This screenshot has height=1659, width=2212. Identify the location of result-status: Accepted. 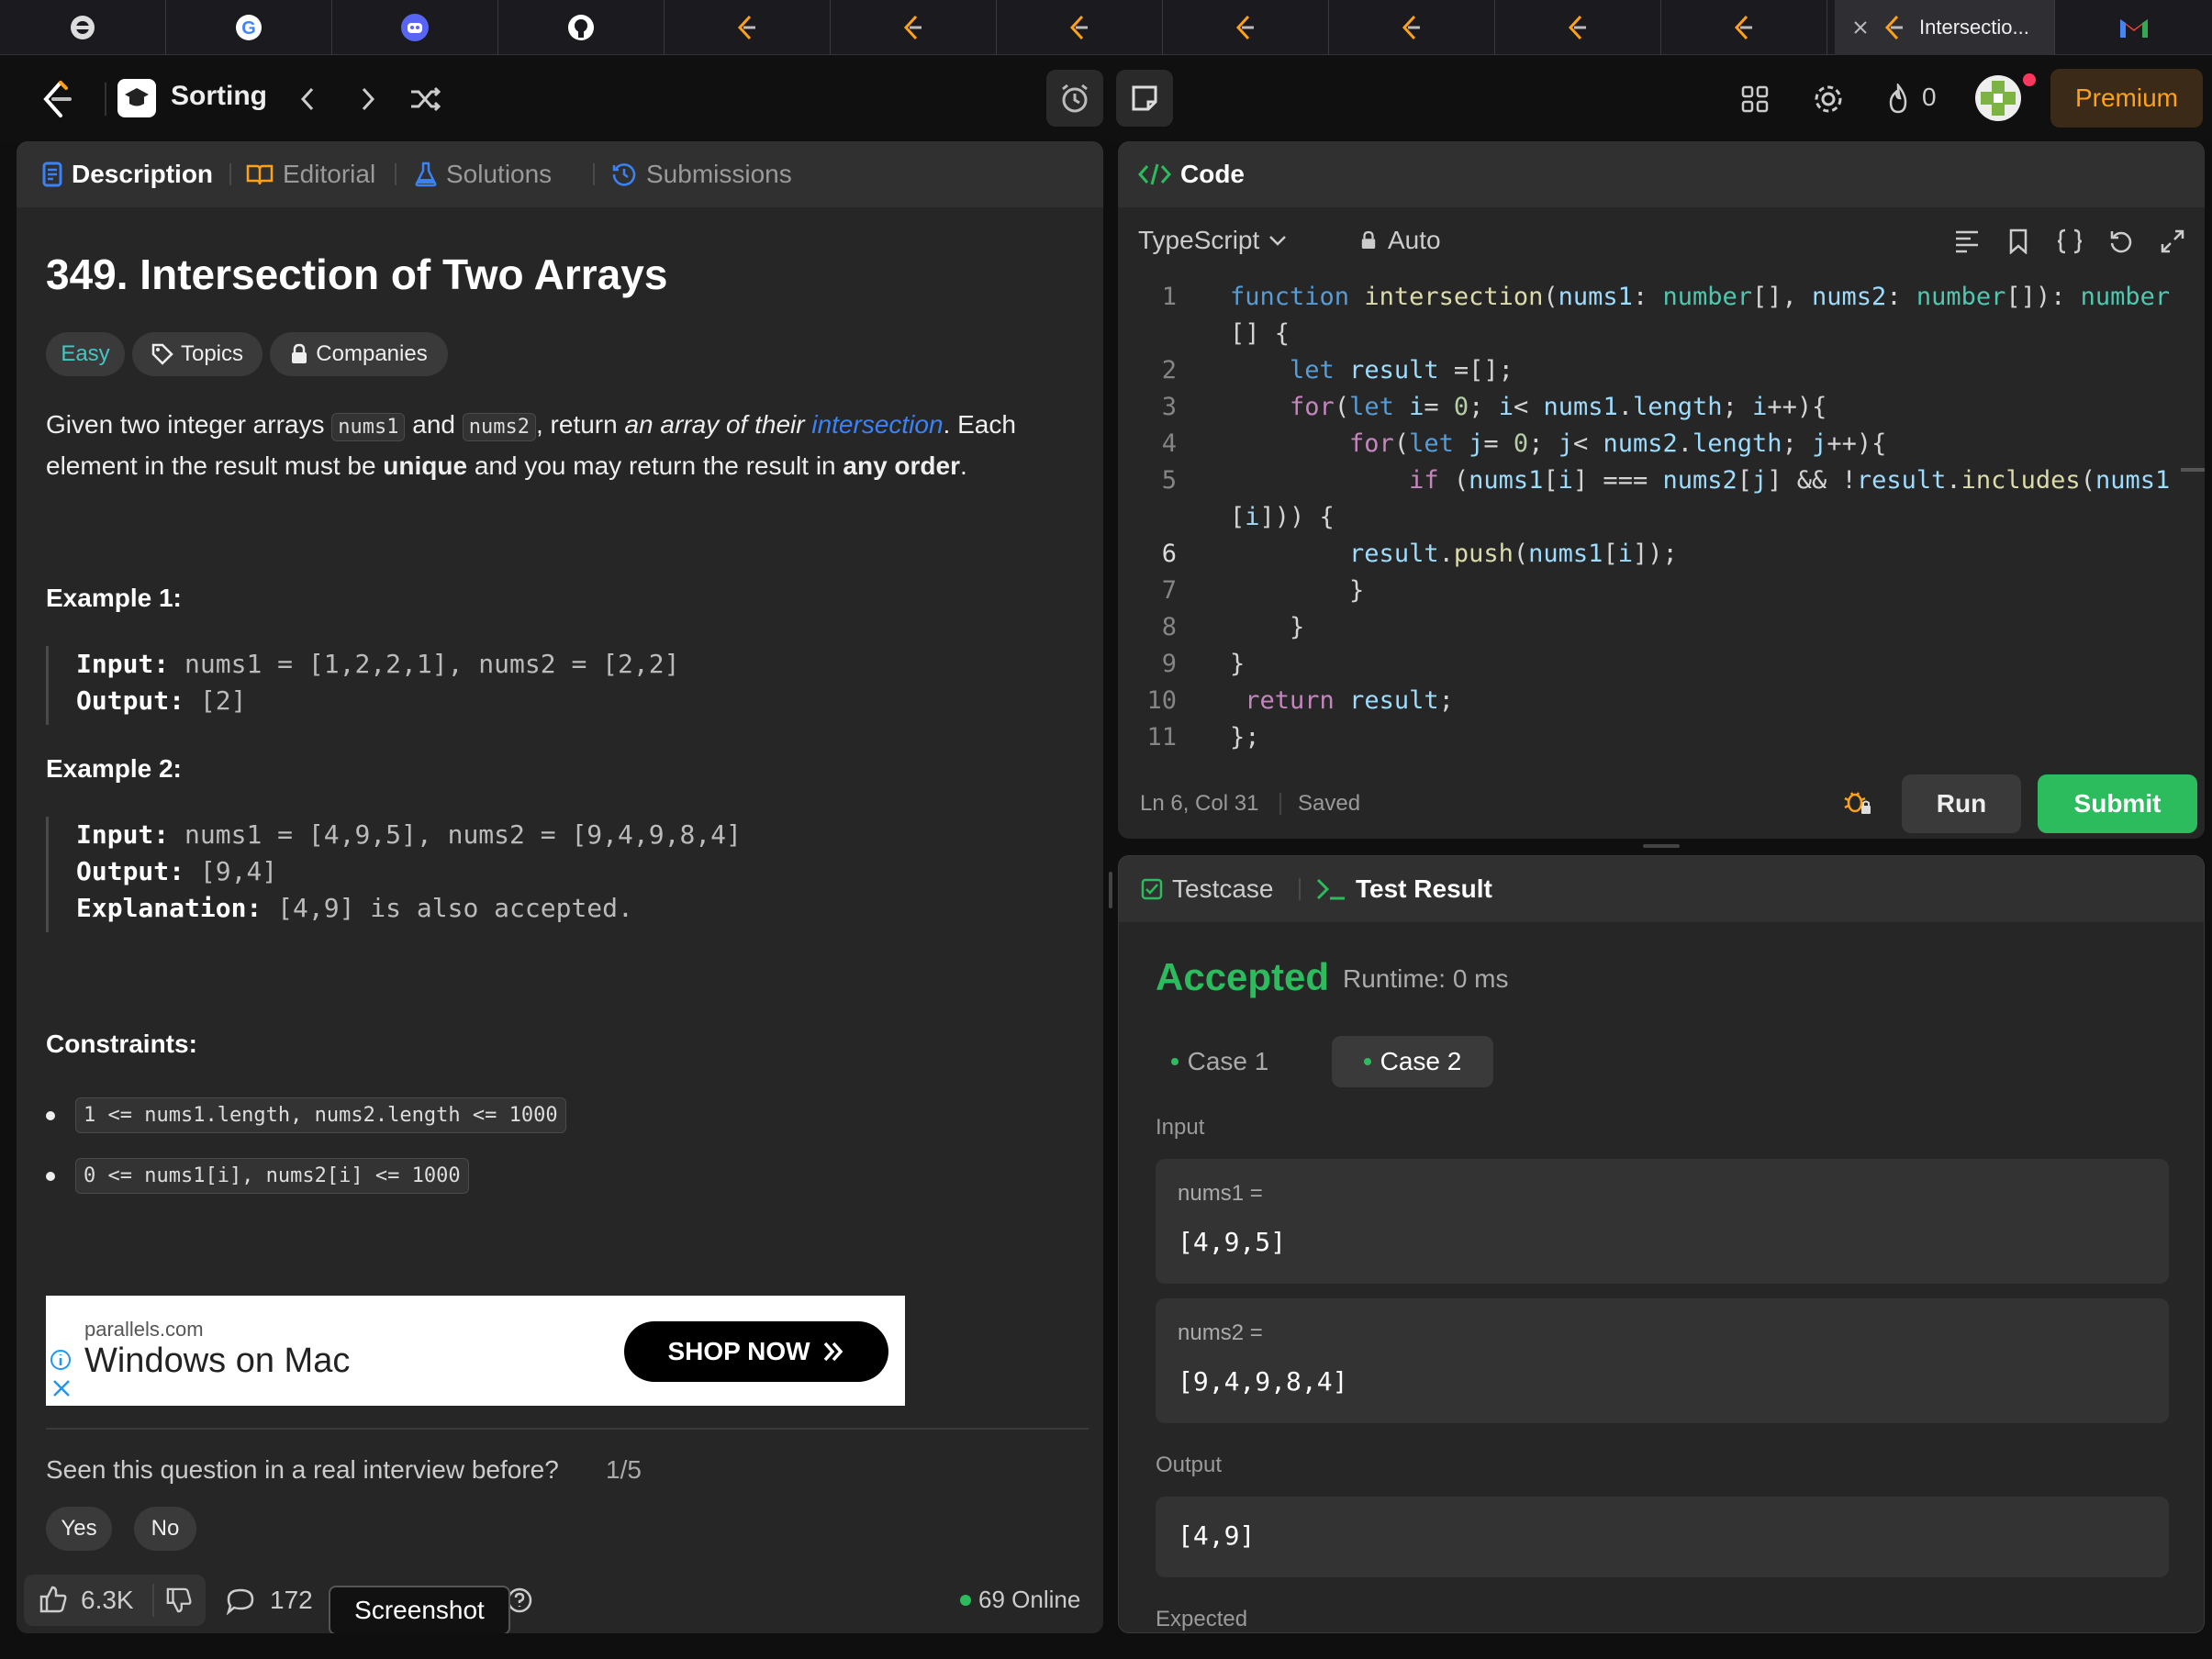
(1243, 977).